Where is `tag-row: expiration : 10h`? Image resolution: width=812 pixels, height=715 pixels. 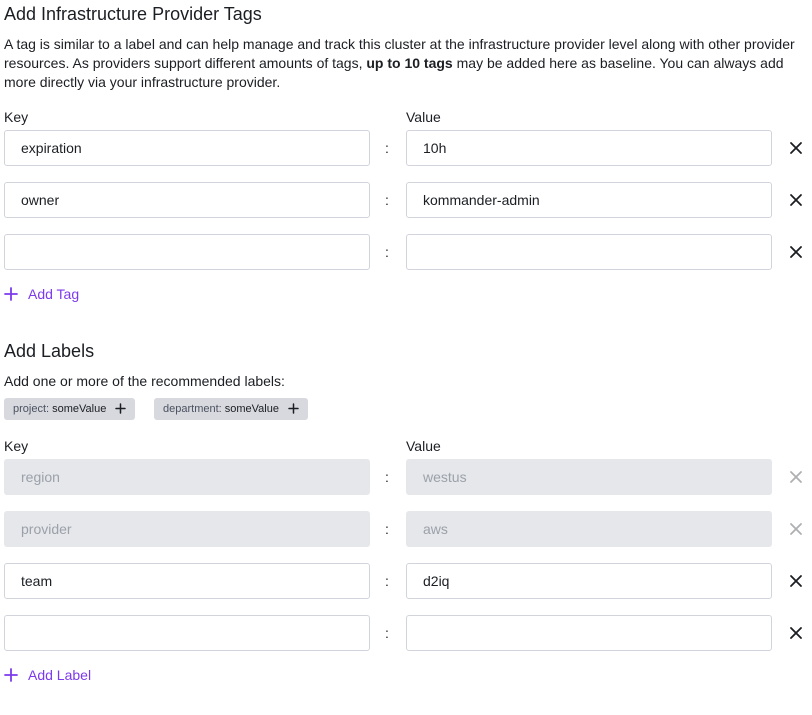
tag-row: expiration : 10h is located at coordinates (406, 148).